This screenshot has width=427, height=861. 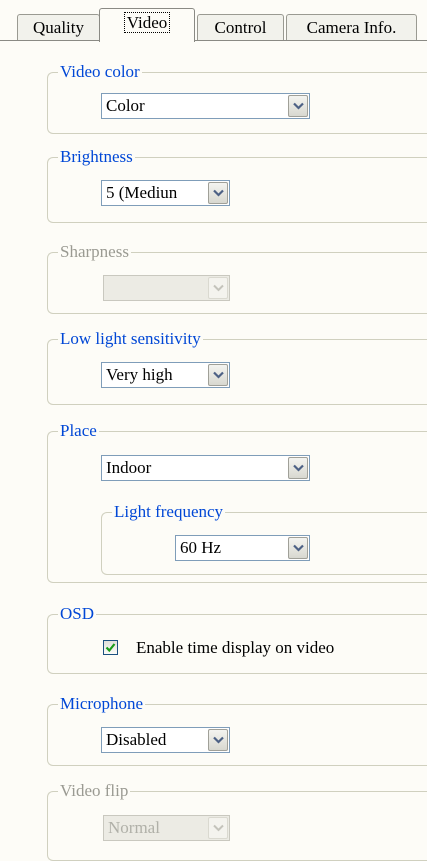 What do you see at coordinates (129, 467) in the screenshot?
I see `place-value: Indoor` at bounding box center [129, 467].